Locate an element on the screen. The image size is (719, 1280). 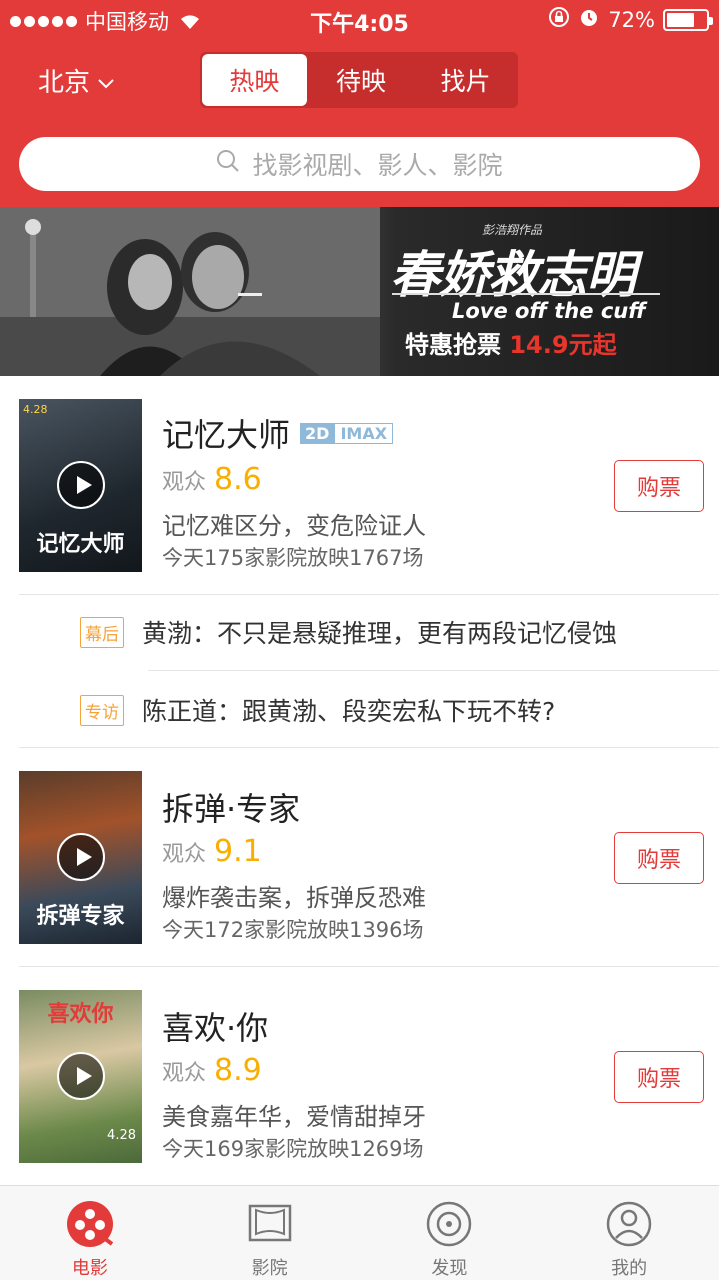
city-selector: 北京 is located at coordinates (76, 80).